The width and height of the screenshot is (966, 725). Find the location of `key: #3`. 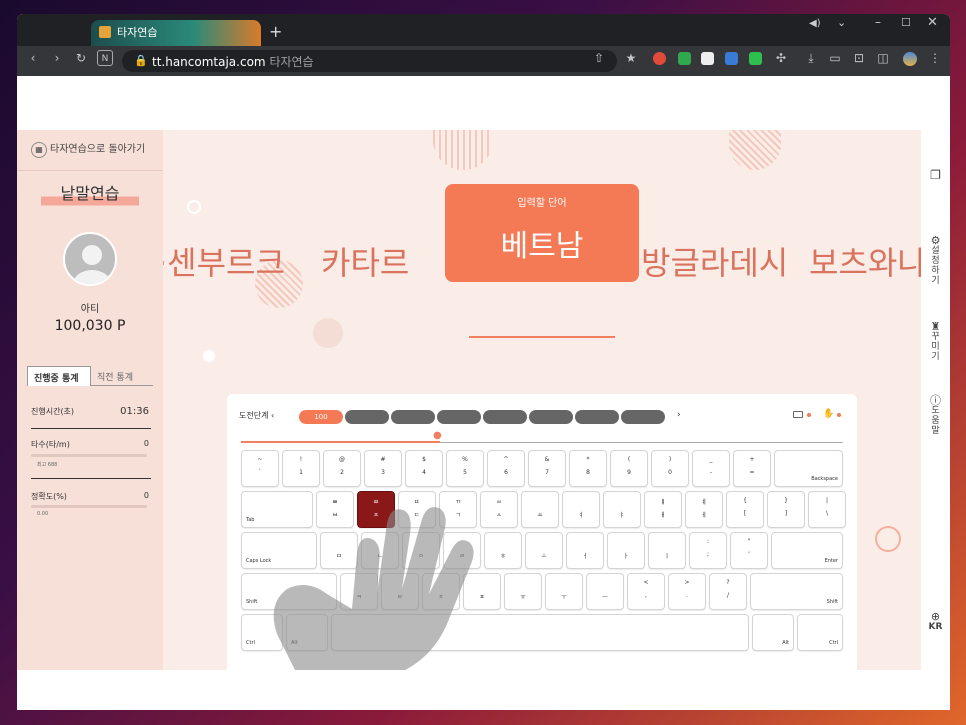

key: #3 is located at coordinates (383, 468).